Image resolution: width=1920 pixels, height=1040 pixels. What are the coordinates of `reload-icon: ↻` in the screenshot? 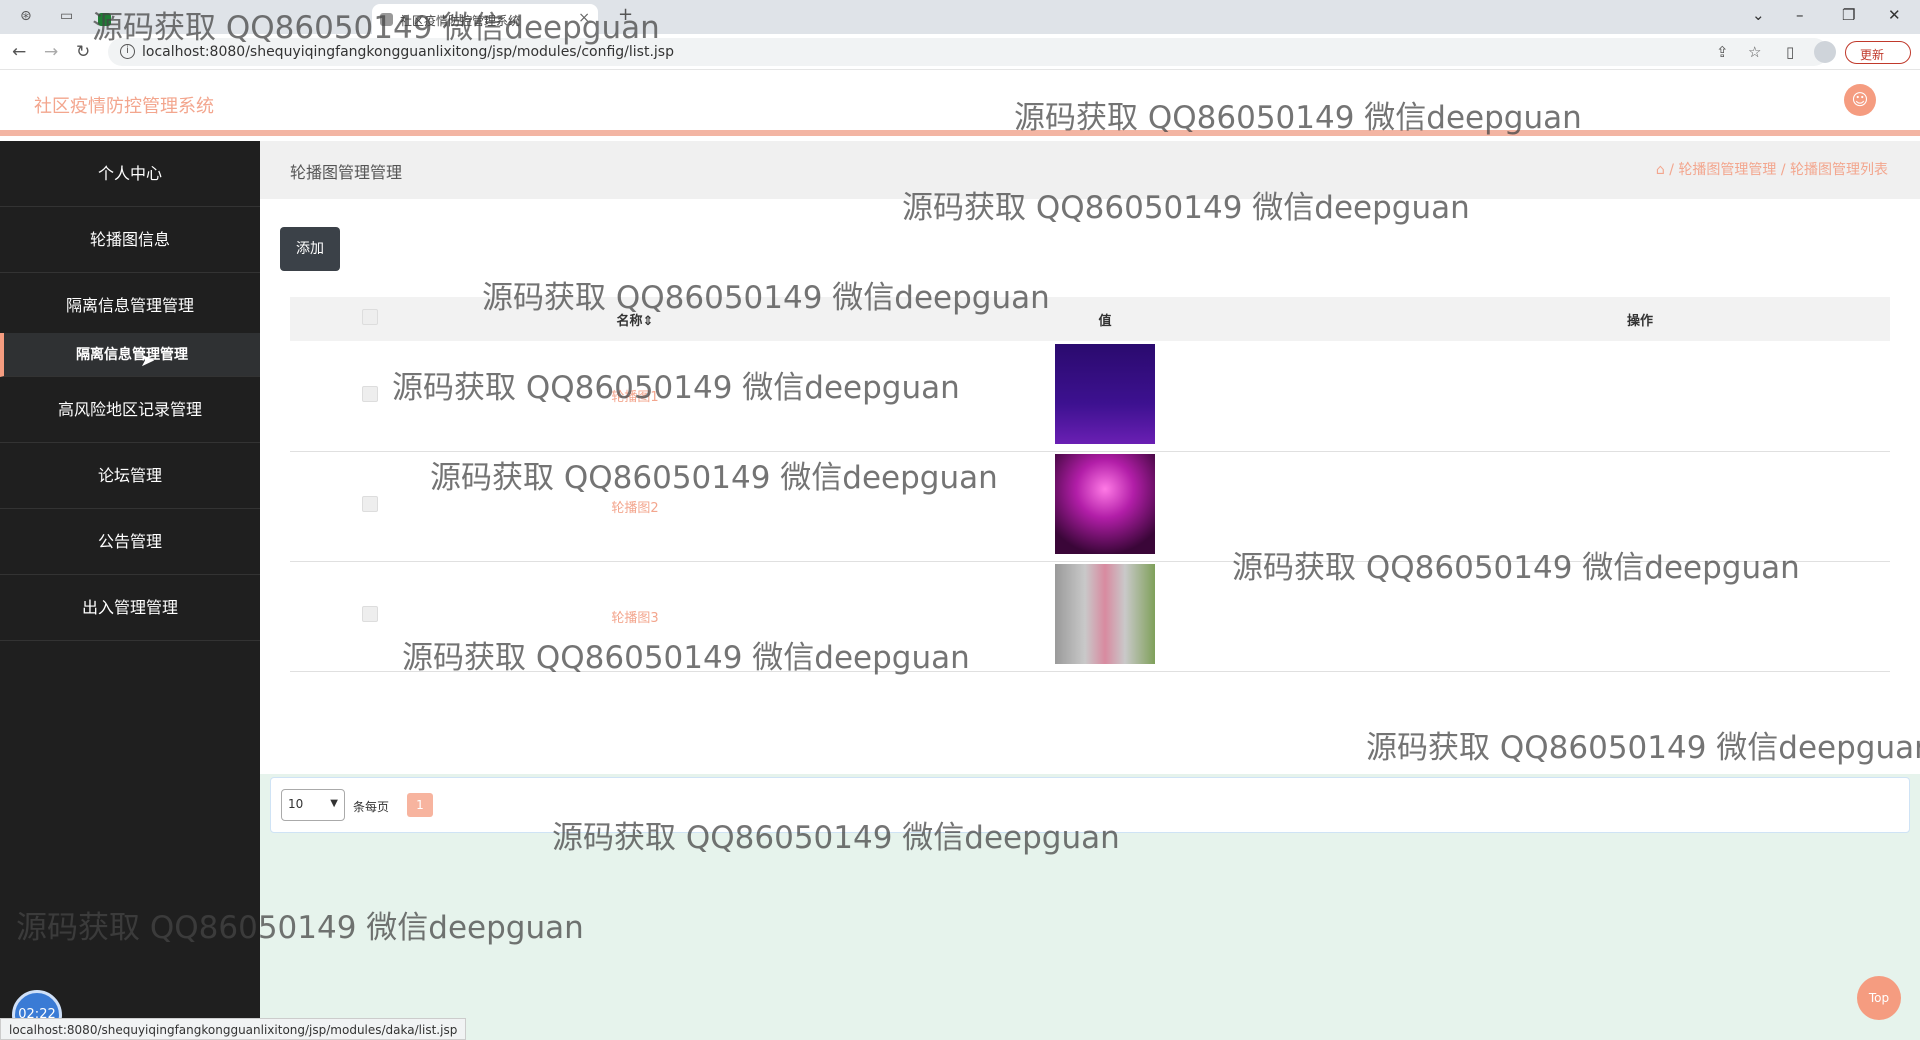 It's located at (83, 52).